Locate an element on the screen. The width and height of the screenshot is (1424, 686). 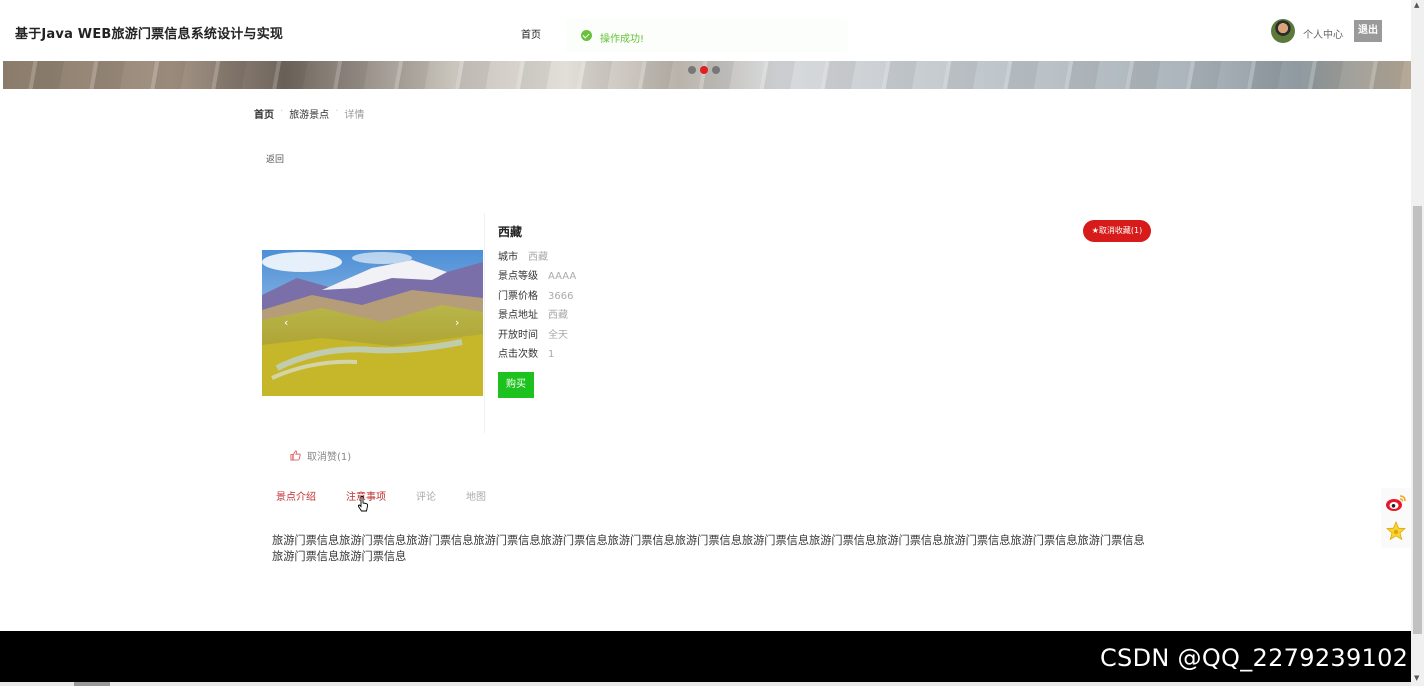
info-label: 城市 is located at coordinates (508, 257).